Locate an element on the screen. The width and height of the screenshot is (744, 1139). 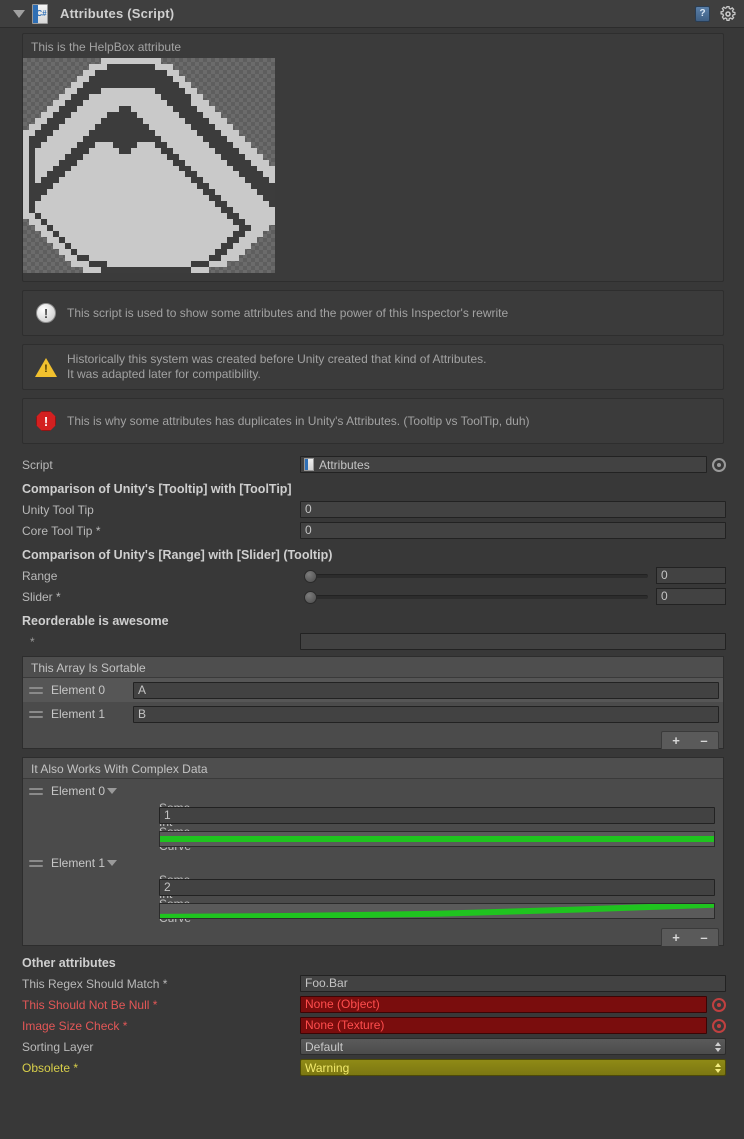
reorderable-asterisk-input is located at coordinates (513, 641).